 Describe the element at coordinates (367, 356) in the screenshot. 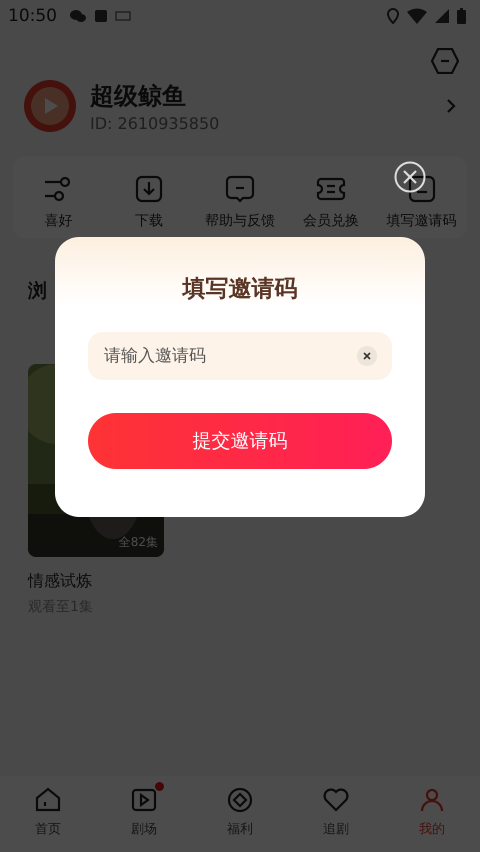

I see `clear-icon` at that location.